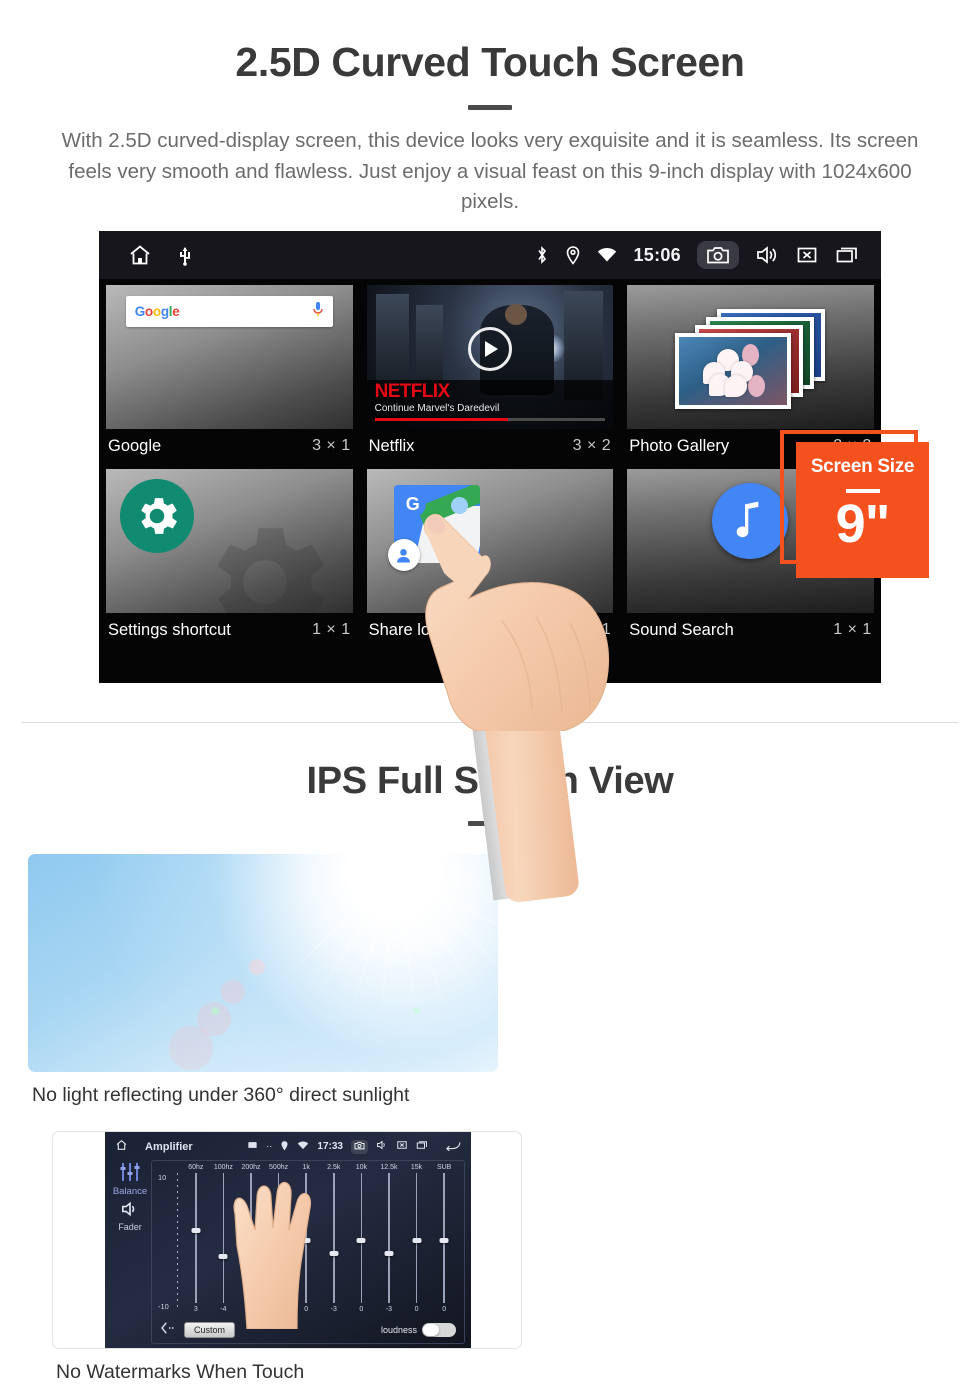  I want to click on equalizer-scale: 10 -10, so click(171, 1242).